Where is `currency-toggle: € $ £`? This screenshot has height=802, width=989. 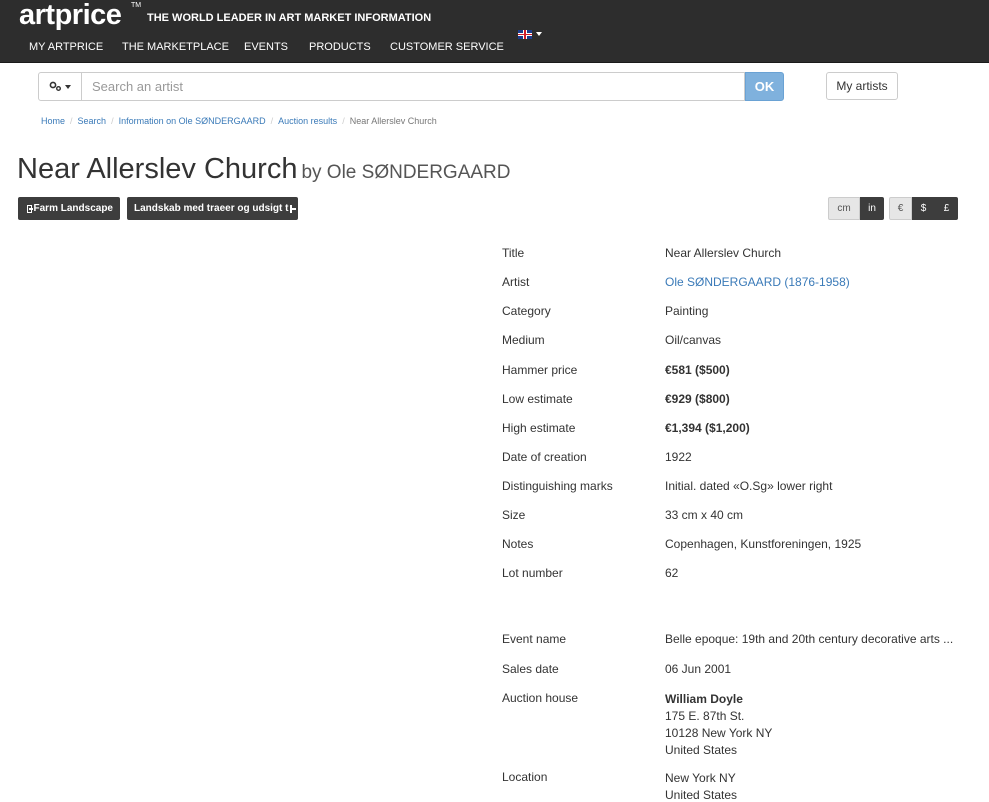 currency-toggle: € $ £ is located at coordinates (923, 208).